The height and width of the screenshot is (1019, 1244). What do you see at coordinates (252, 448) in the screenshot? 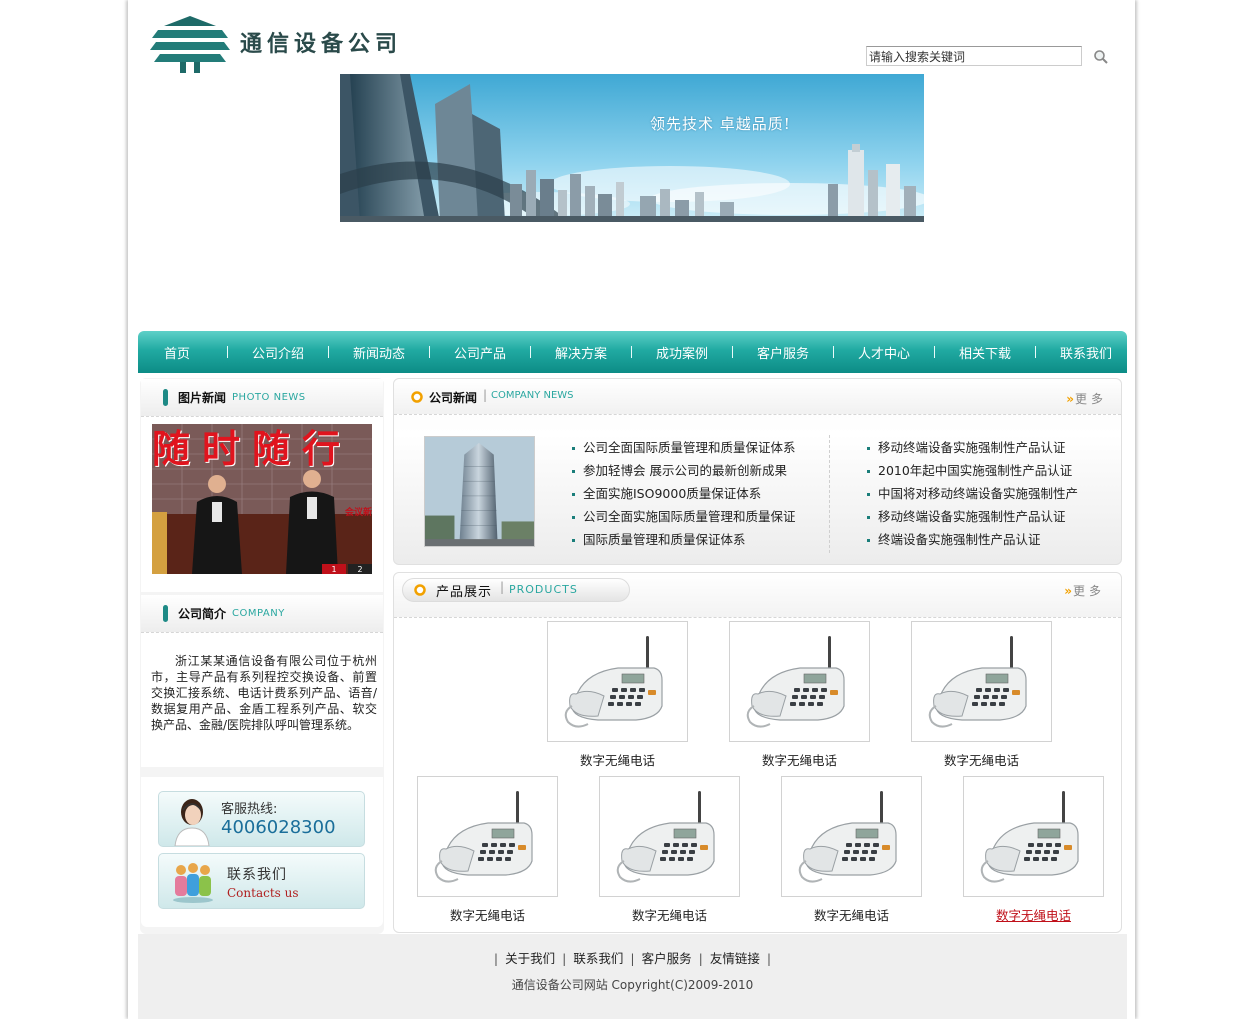
I see `photo-banner-text: 随时随行` at bounding box center [252, 448].